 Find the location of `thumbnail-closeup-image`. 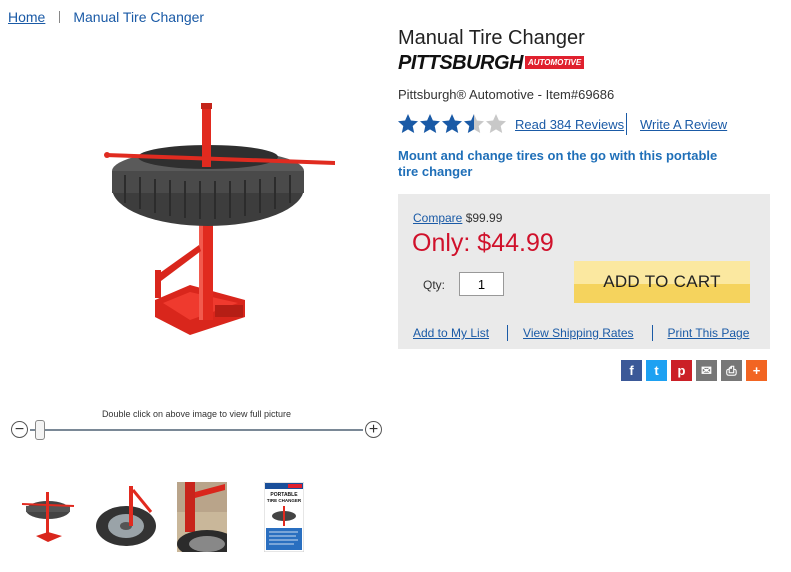

thumbnail-closeup-image is located at coordinates (207, 520).